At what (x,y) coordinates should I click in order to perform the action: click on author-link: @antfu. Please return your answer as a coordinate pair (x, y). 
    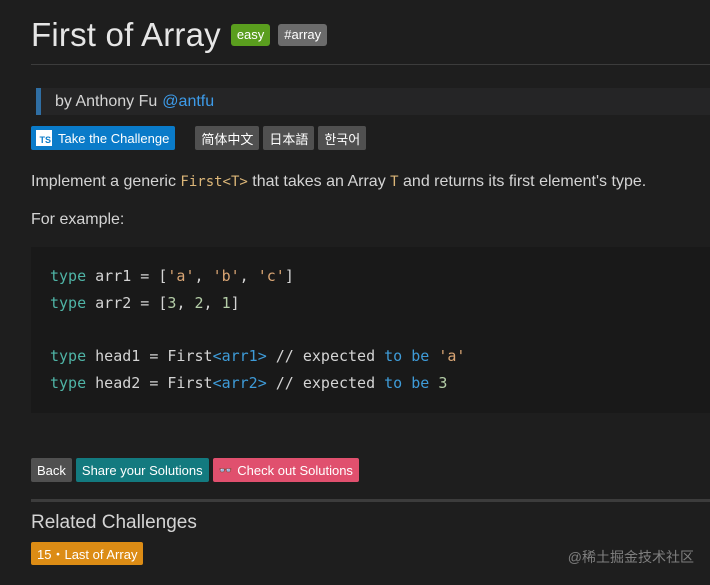
    Looking at the image, I should click on (188, 102).